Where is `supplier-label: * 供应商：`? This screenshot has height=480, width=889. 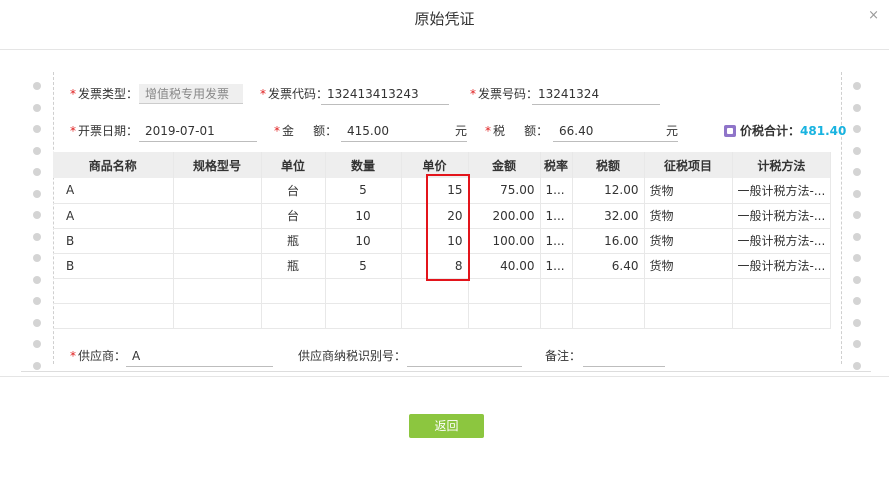 supplier-label: * 供应商： is located at coordinates (98, 356).